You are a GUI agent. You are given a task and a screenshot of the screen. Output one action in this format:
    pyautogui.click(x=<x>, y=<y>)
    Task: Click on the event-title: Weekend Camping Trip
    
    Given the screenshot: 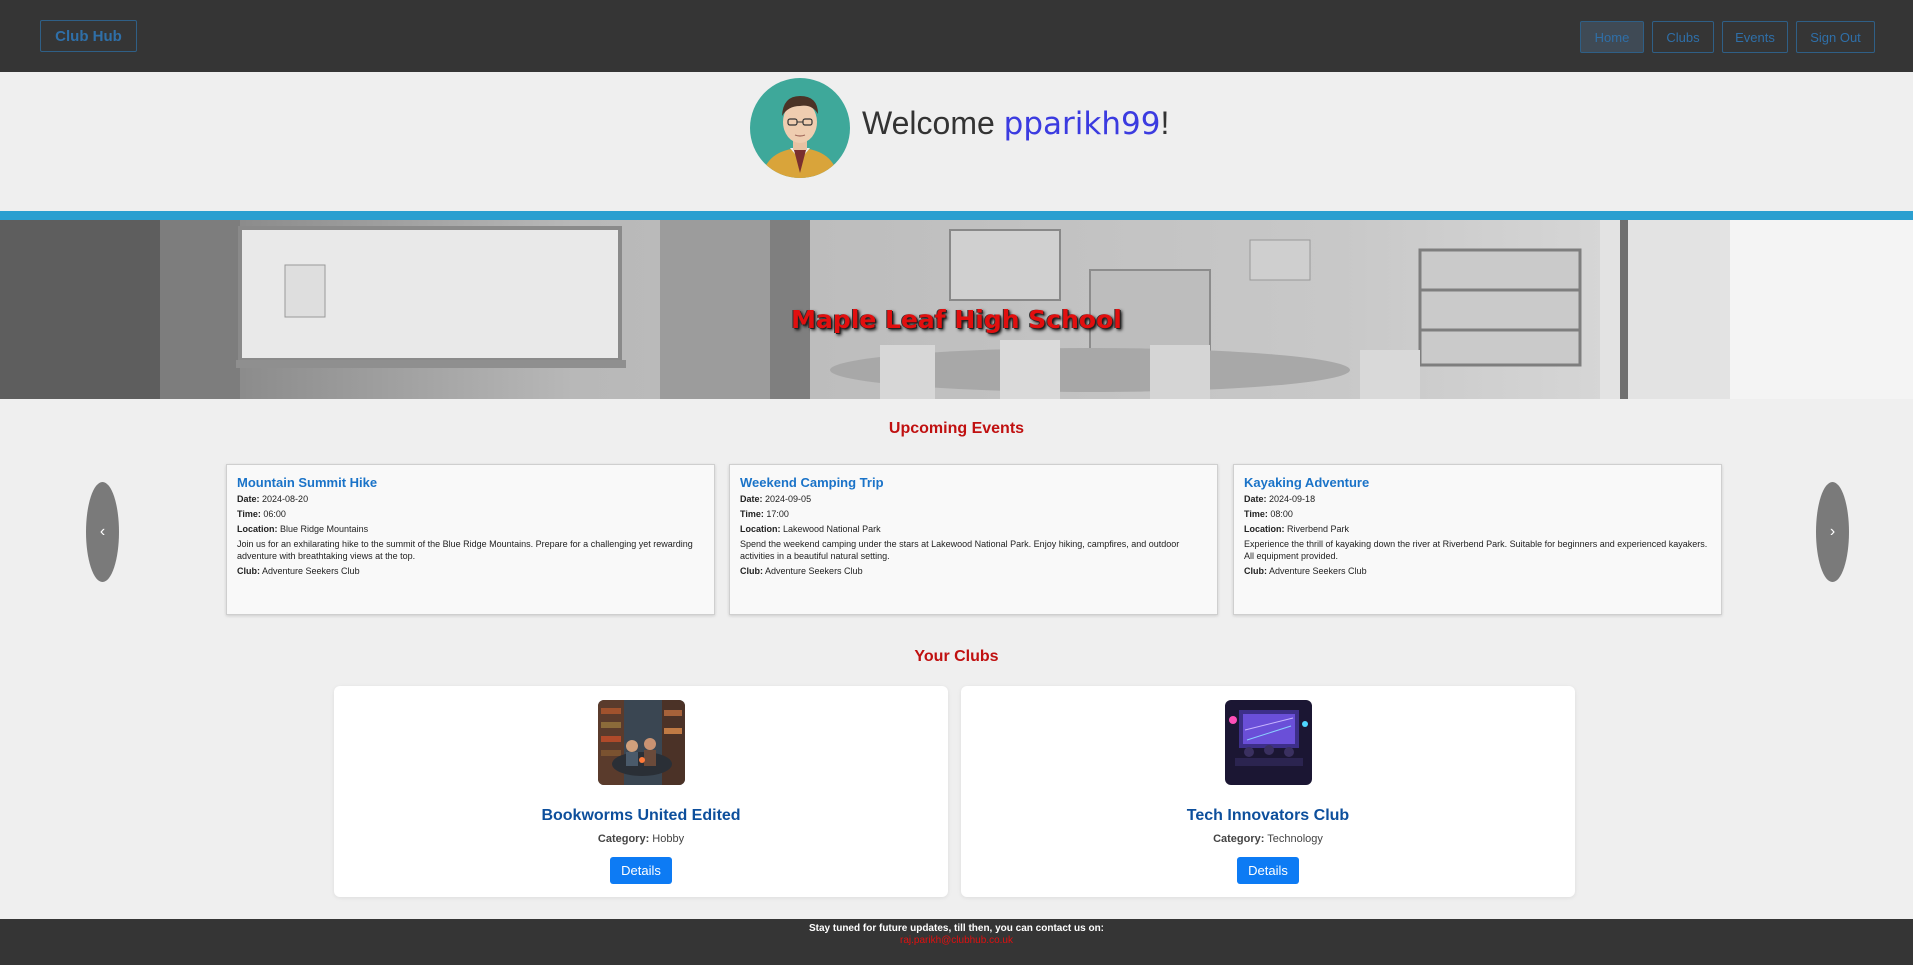 What is the action you would take?
    pyautogui.click(x=973, y=483)
    